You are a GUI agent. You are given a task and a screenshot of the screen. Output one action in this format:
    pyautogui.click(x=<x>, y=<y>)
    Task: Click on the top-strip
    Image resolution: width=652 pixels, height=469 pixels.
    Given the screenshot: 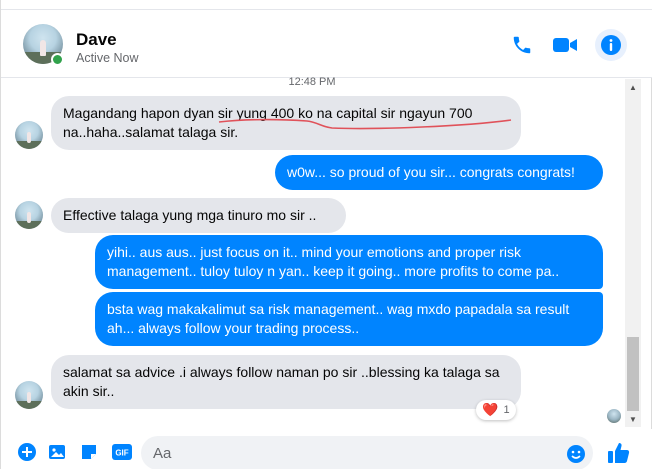 What is the action you would take?
    pyautogui.click(x=326, y=5)
    